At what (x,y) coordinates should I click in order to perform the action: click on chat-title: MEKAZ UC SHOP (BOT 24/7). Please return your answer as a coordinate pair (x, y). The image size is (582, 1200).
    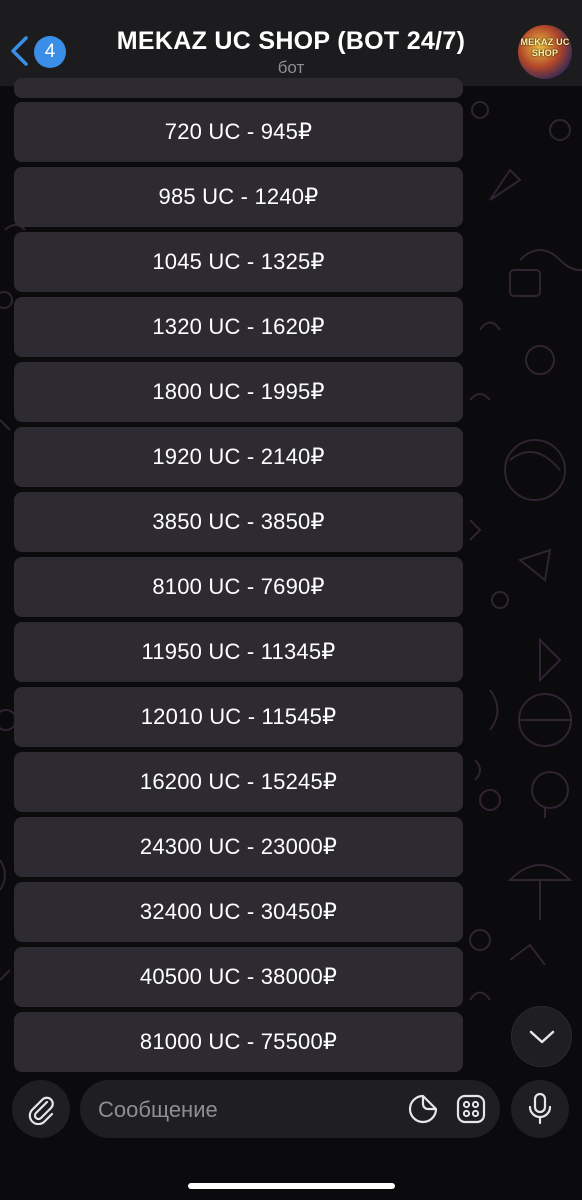
    Looking at the image, I should click on (291, 41).